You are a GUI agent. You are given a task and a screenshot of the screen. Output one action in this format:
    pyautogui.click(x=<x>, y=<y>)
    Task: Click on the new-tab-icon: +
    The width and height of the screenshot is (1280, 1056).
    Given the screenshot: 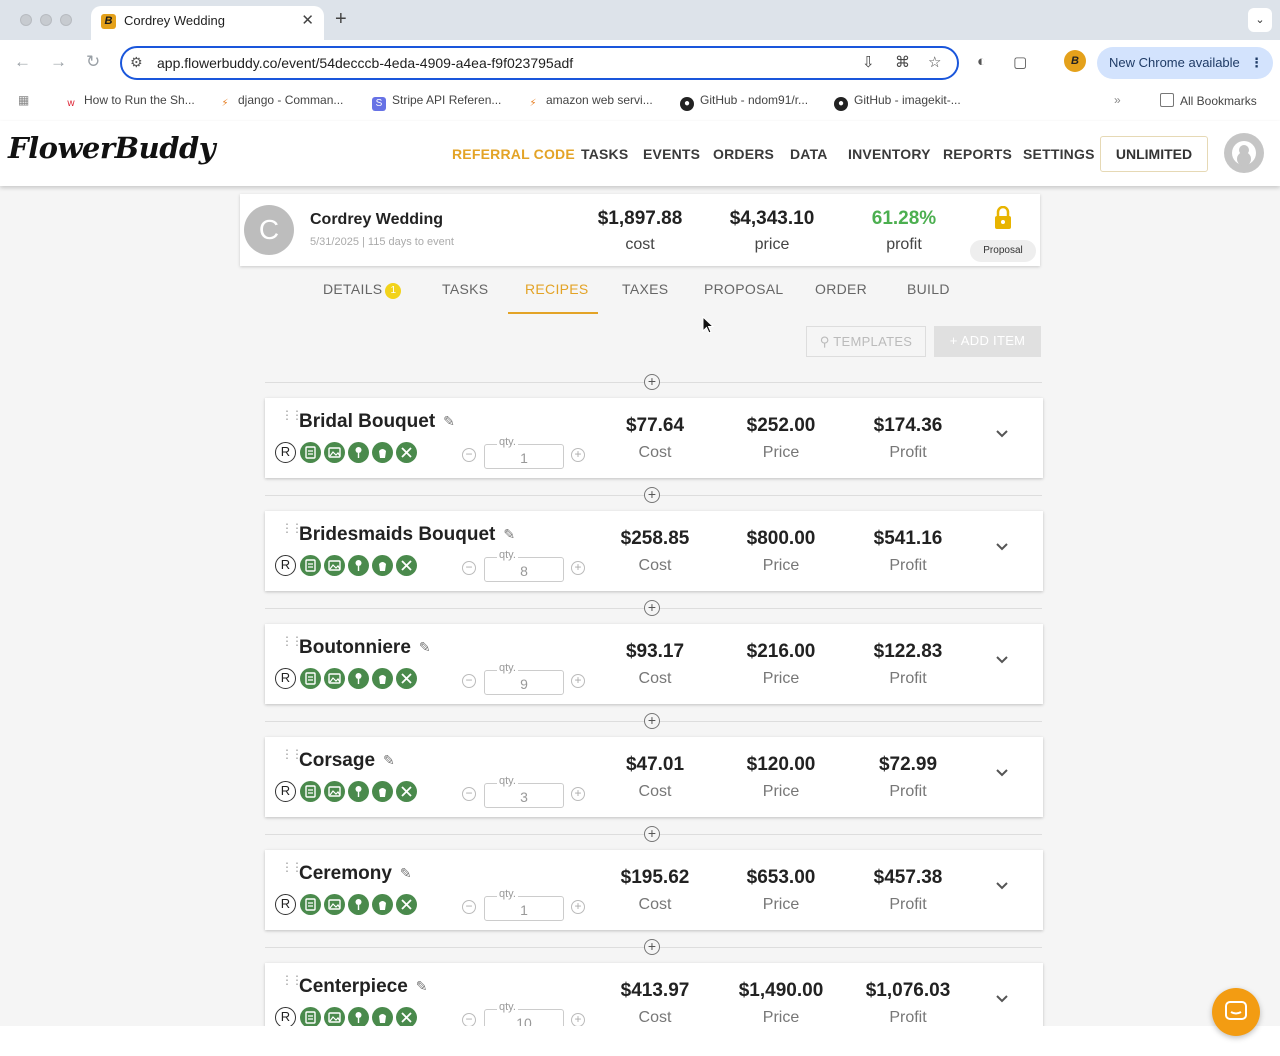 What is the action you would take?
    pyautogui.click(x=341, y=19)
    